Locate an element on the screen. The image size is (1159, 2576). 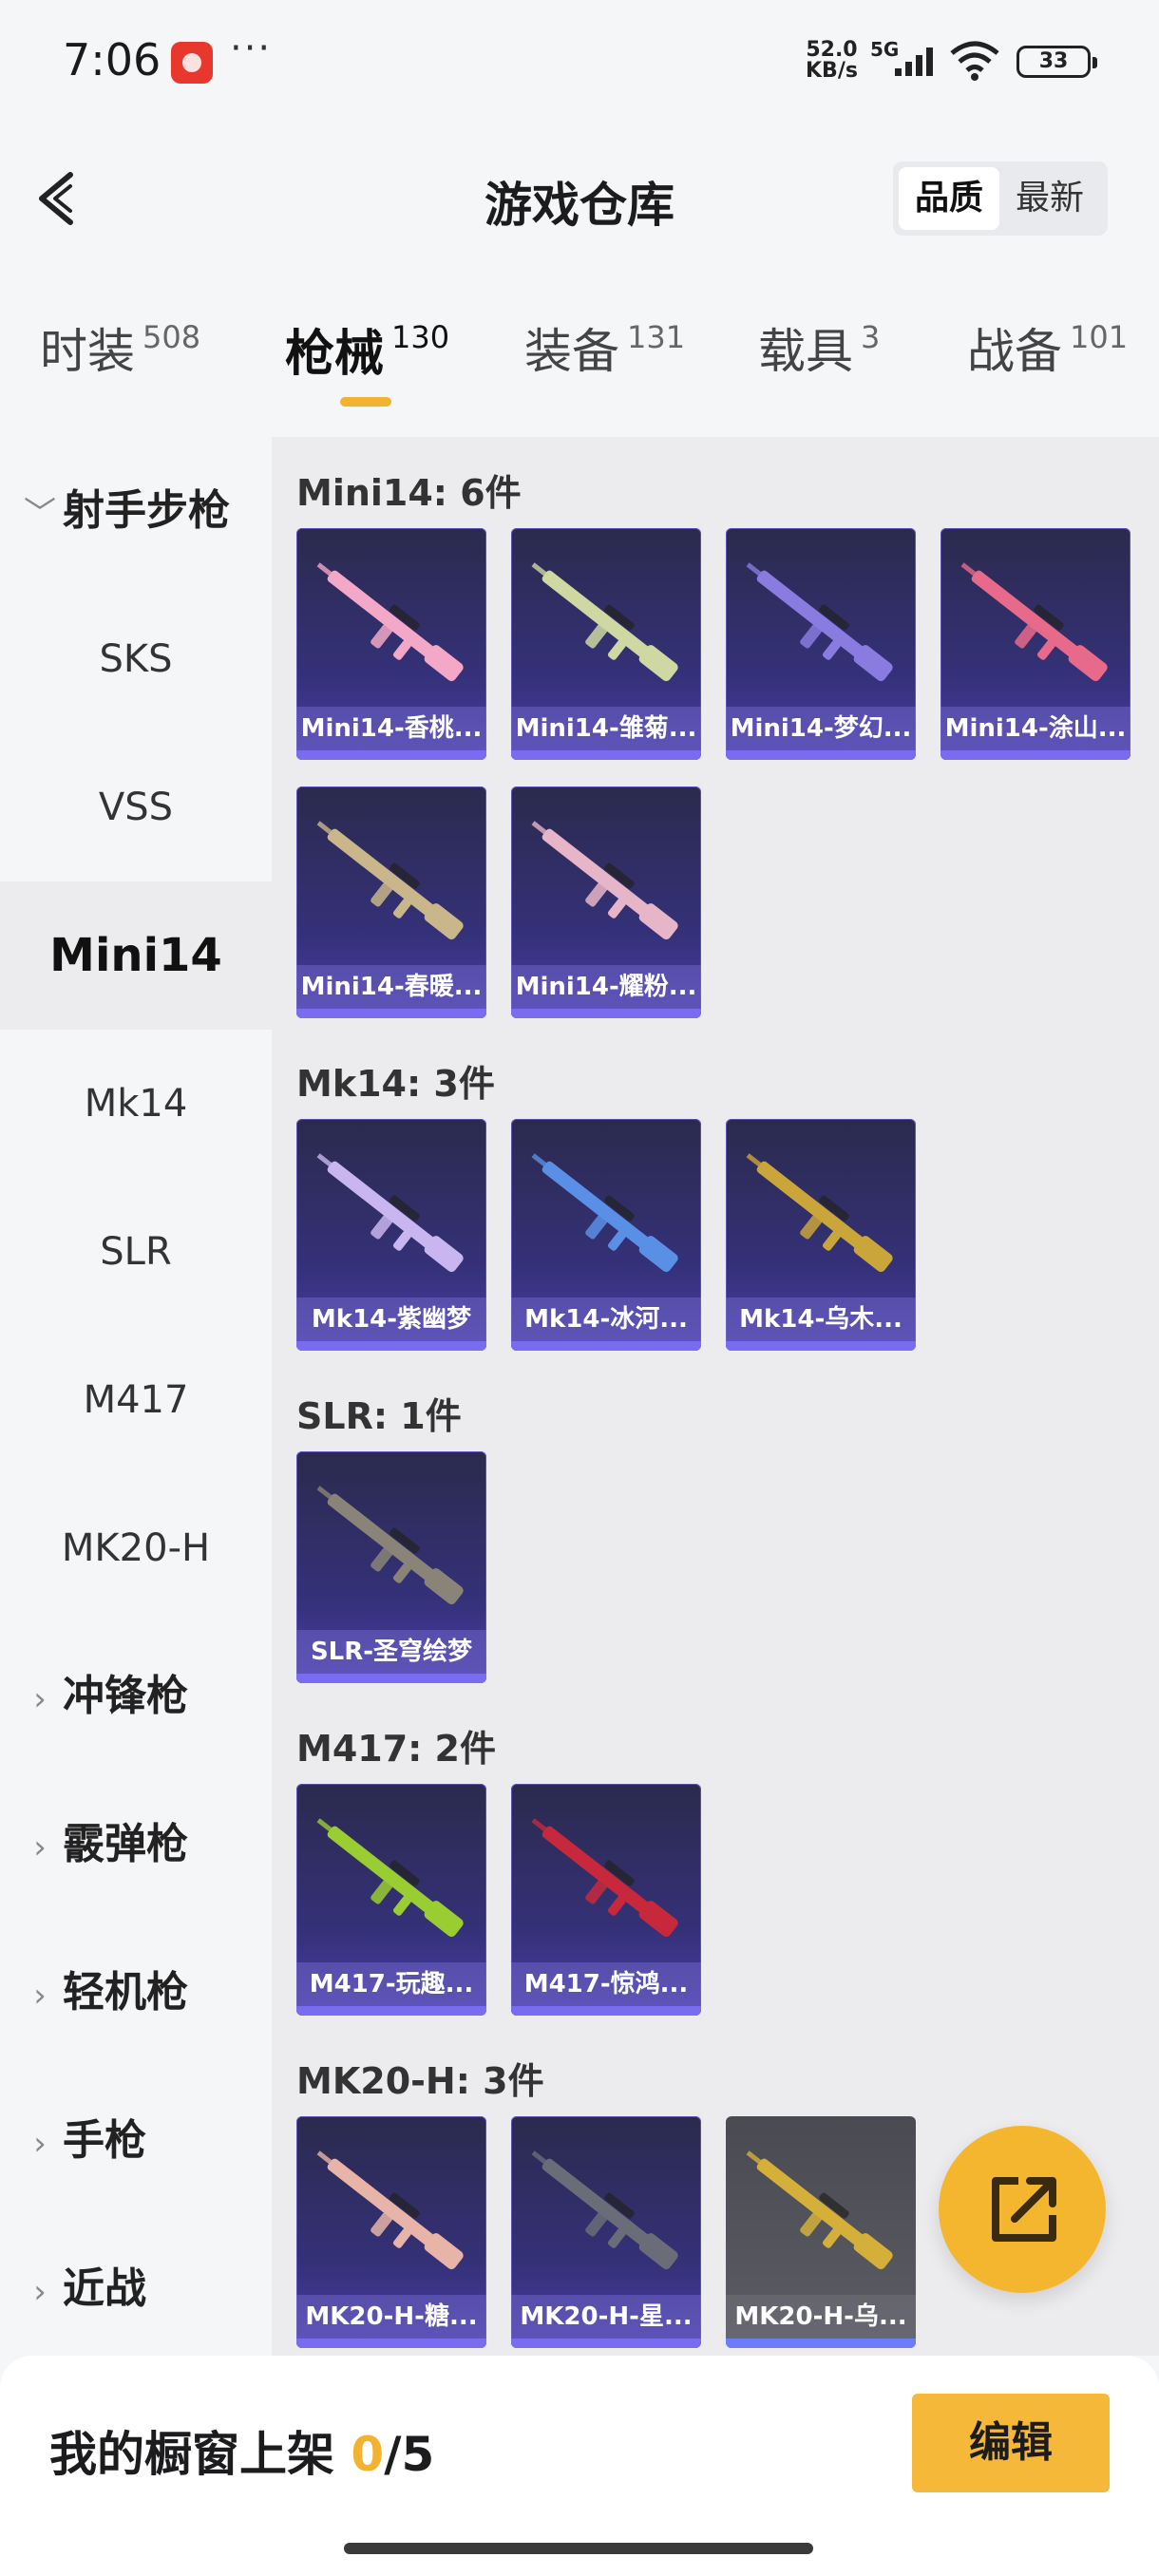
active-tab-indicator is located at coordinates (365, 402).